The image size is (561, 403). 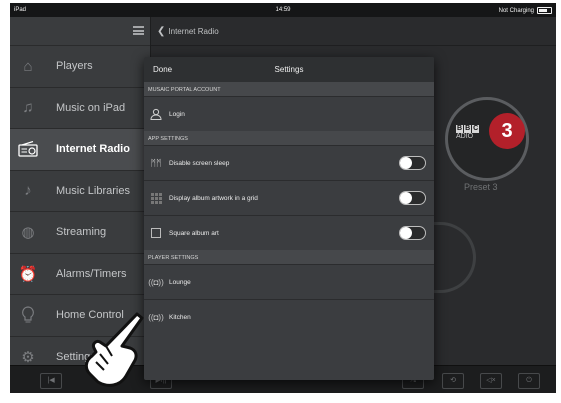 I want to click on player-row-kitchen: ((◘)) Kitchen, so click(x=289, y=316).